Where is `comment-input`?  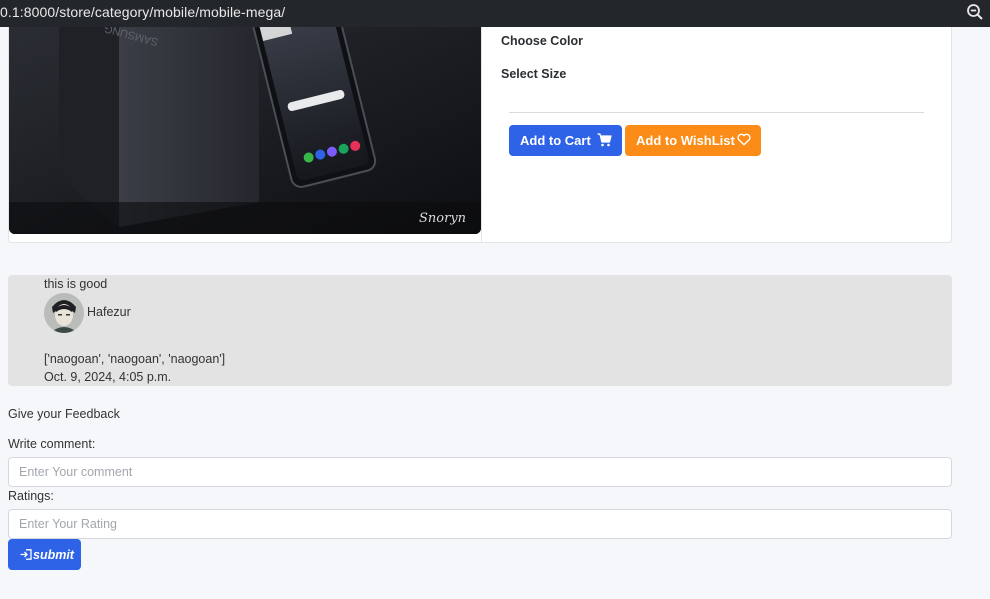 comment-input is located at coordinates (480, 472).